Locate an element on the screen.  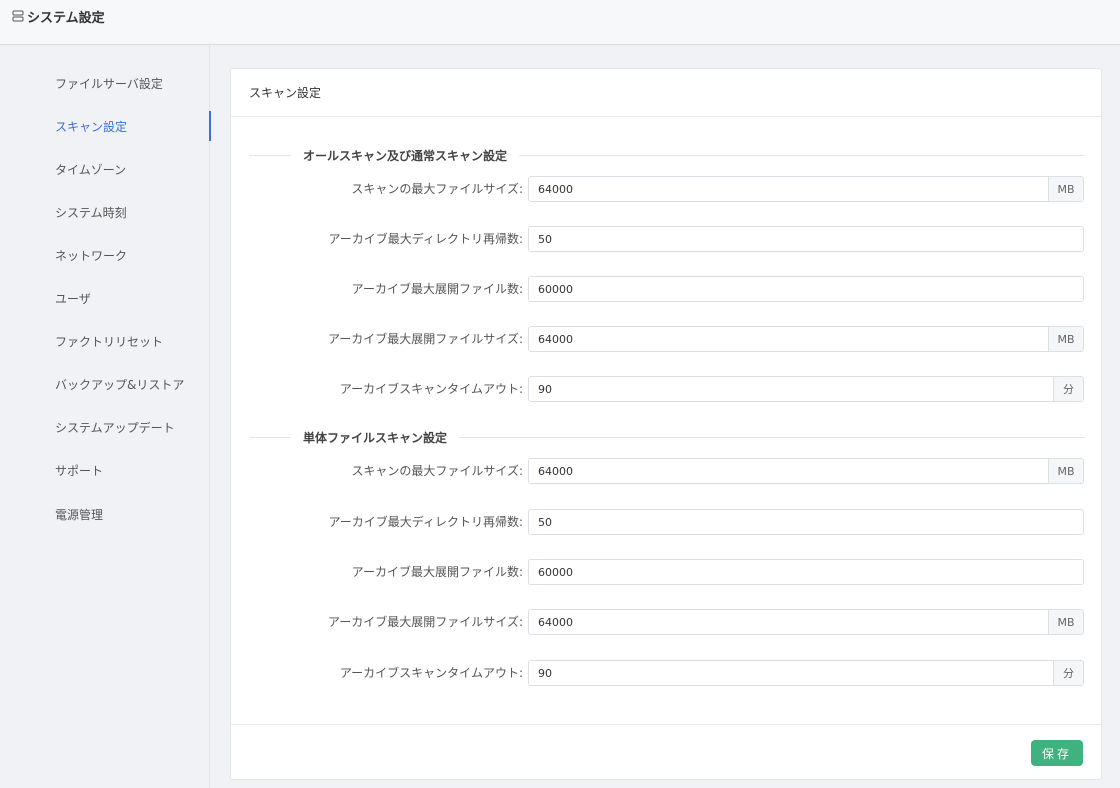
top-bar: システム設定 is located at coordinates (560, 22).